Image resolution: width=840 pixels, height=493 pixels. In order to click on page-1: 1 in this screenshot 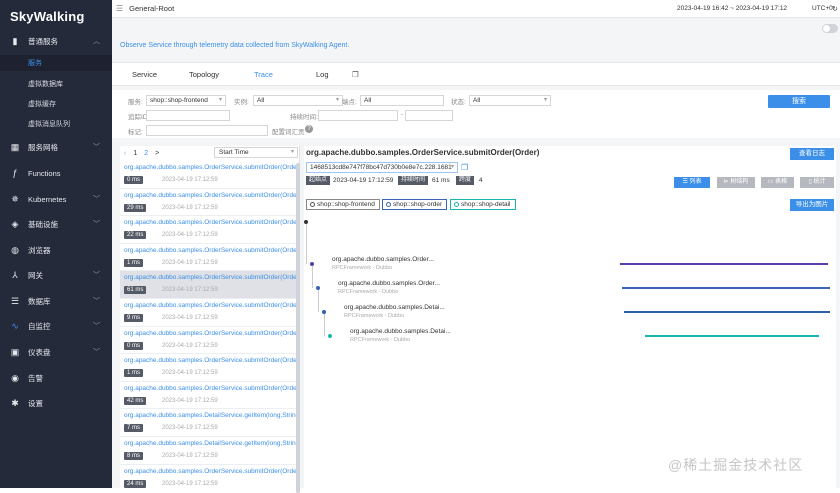, I will do `click(135, 153)`.